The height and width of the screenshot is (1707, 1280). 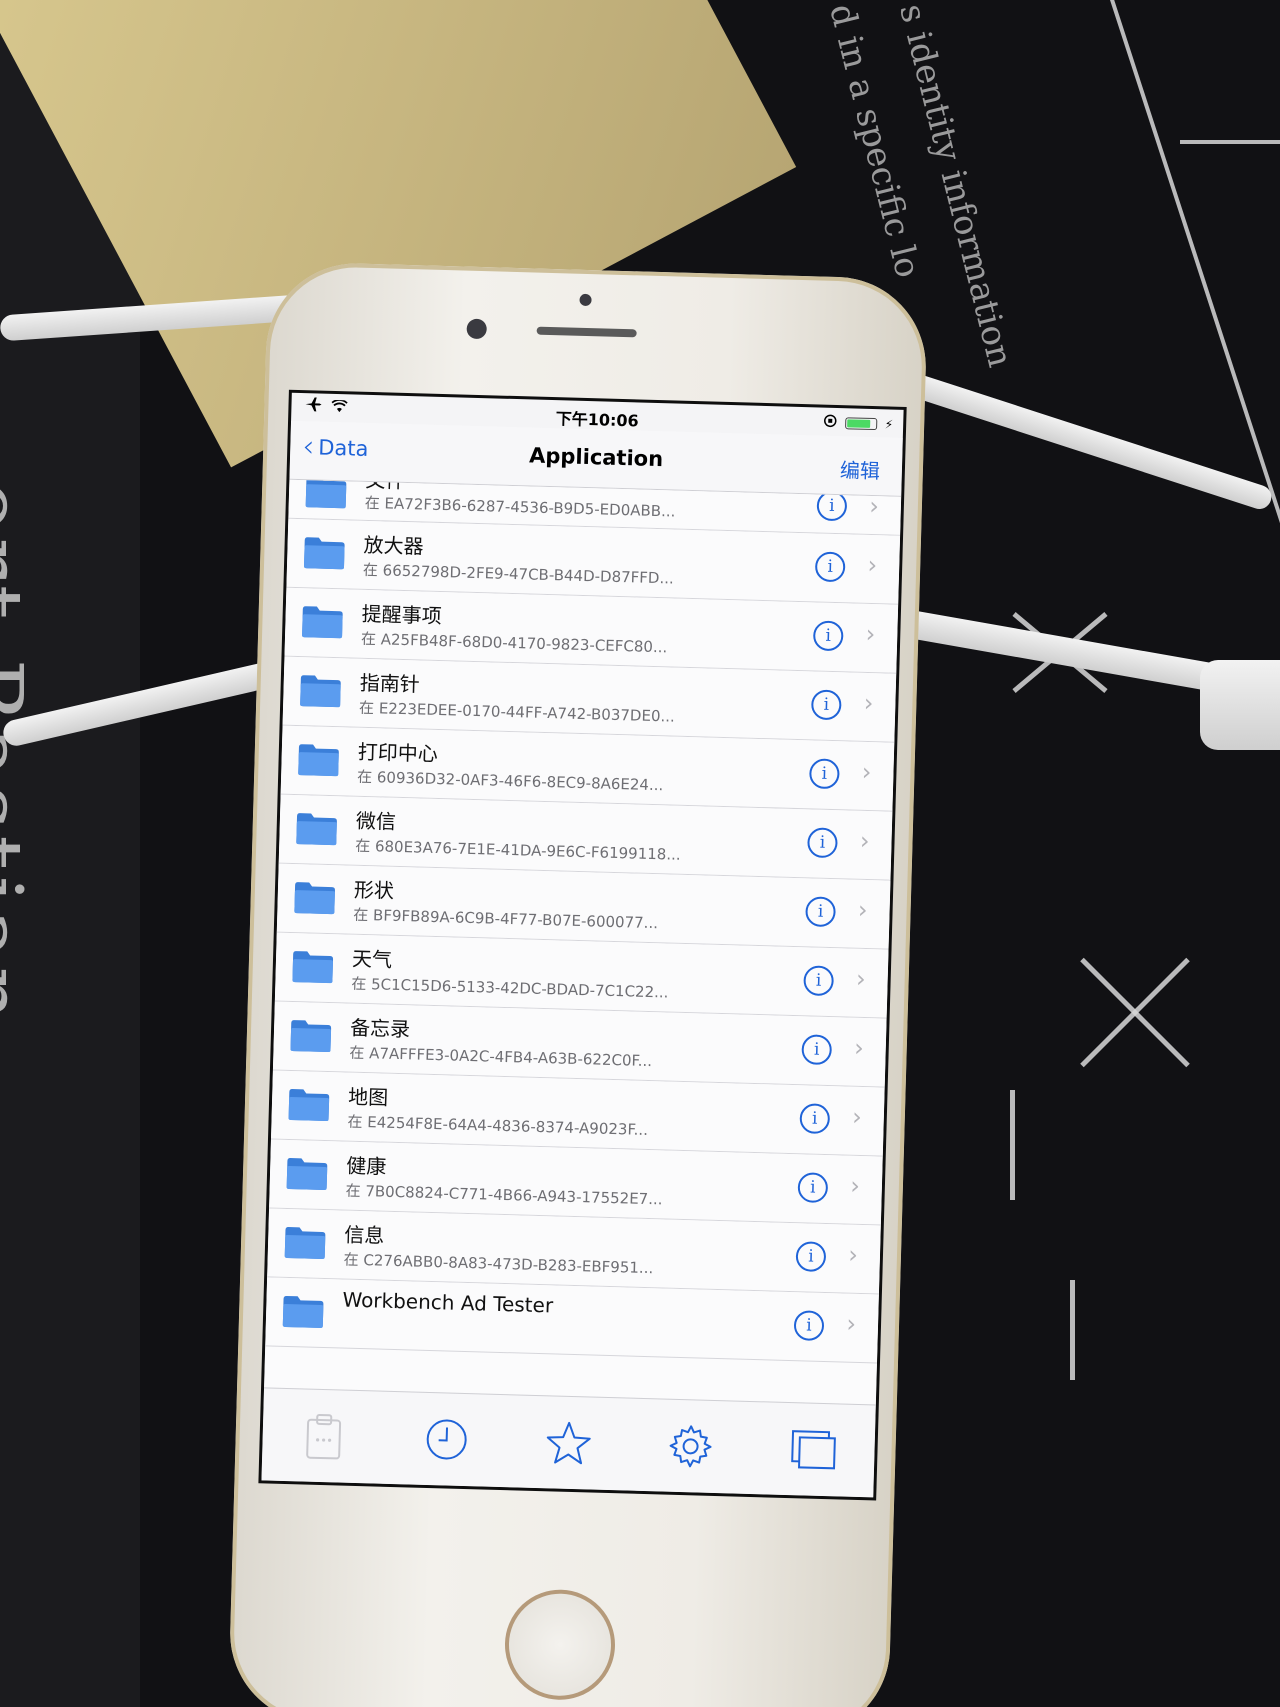 I want to click on gear-icon, so click(x=690, y=1446).